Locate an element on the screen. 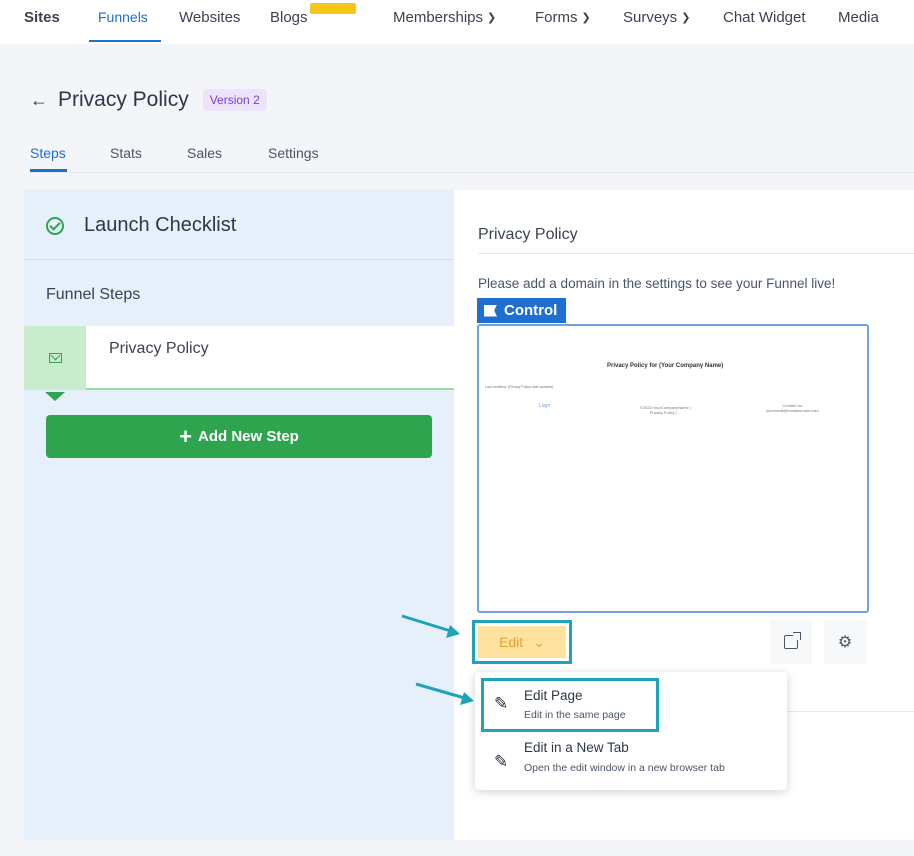 The height and width of the screenshot is (856, 914). nav-blogs: Blogs is located at coordinates (289, 17).